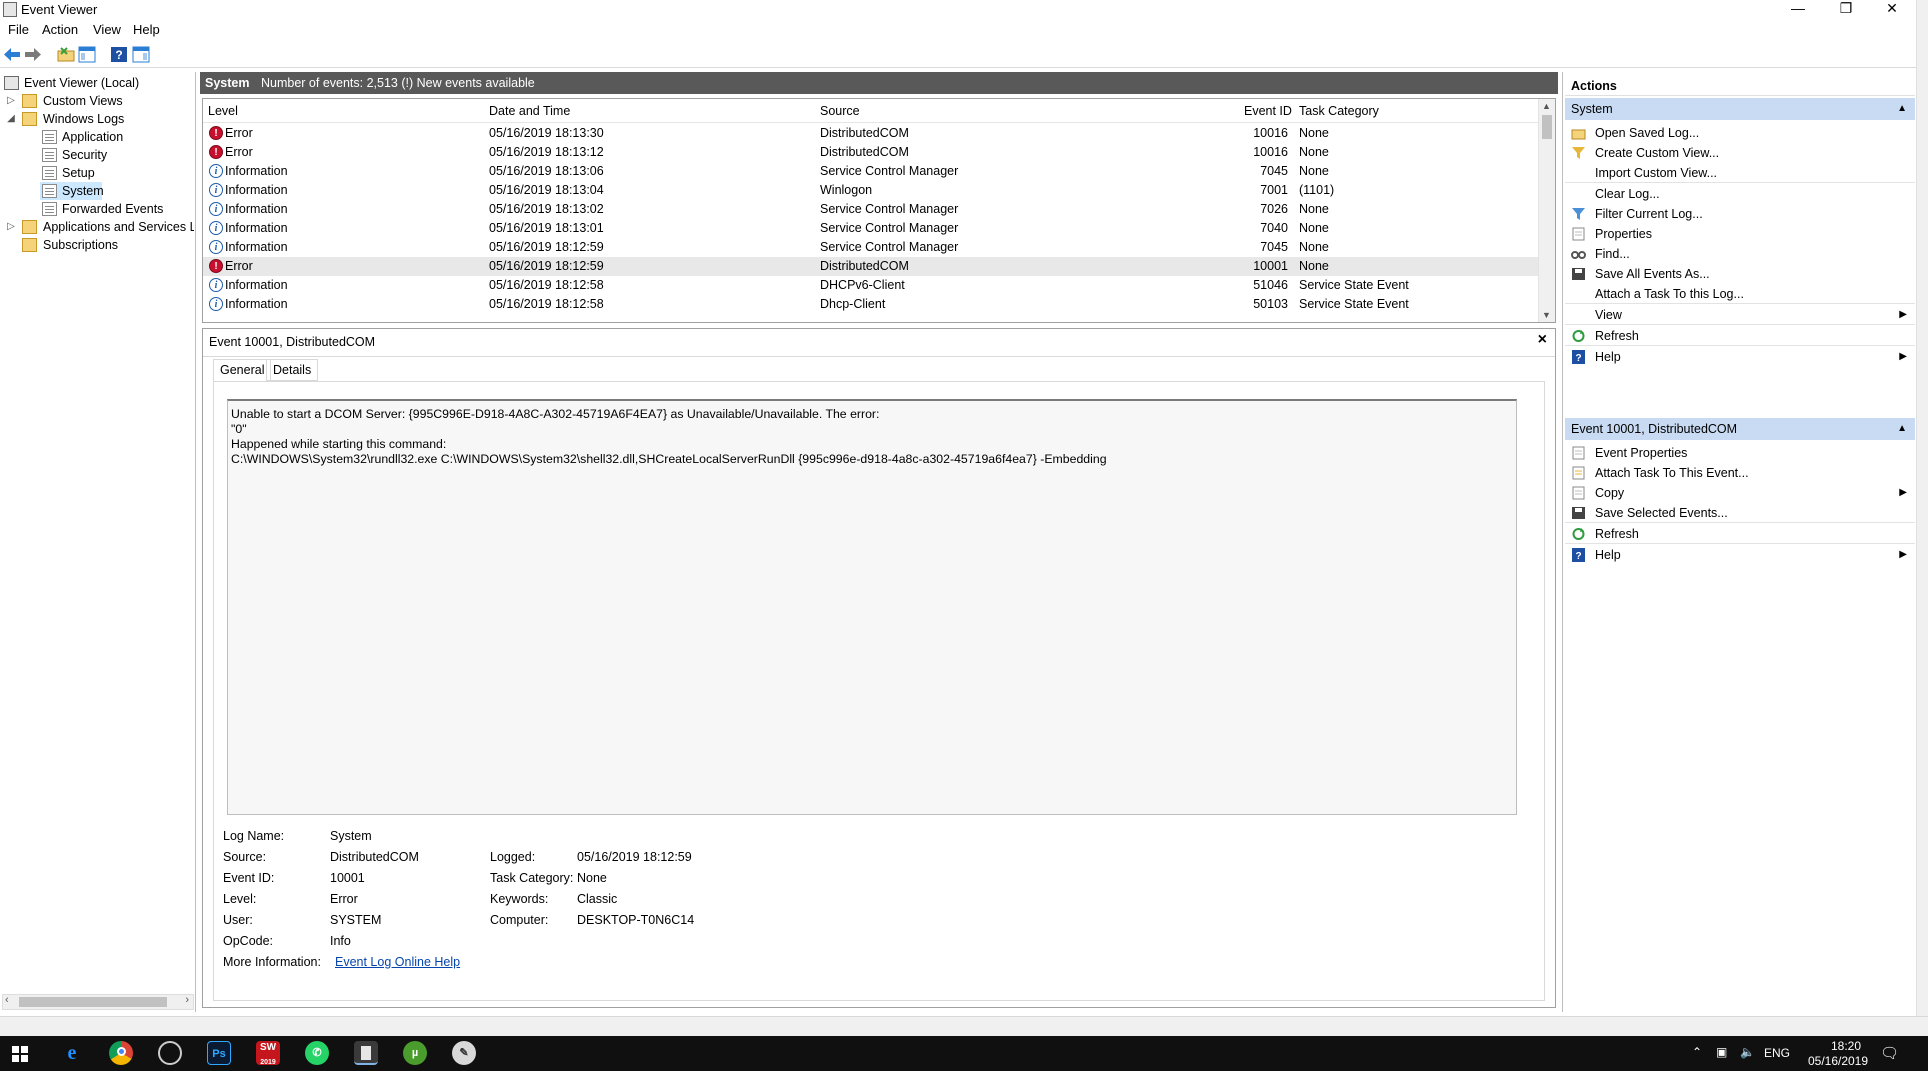 The width and height of the screenshot is (1928, 1071). Describe the element at coordinates (840, 111) in the screenshot. I see `column-source: Source` at that location.